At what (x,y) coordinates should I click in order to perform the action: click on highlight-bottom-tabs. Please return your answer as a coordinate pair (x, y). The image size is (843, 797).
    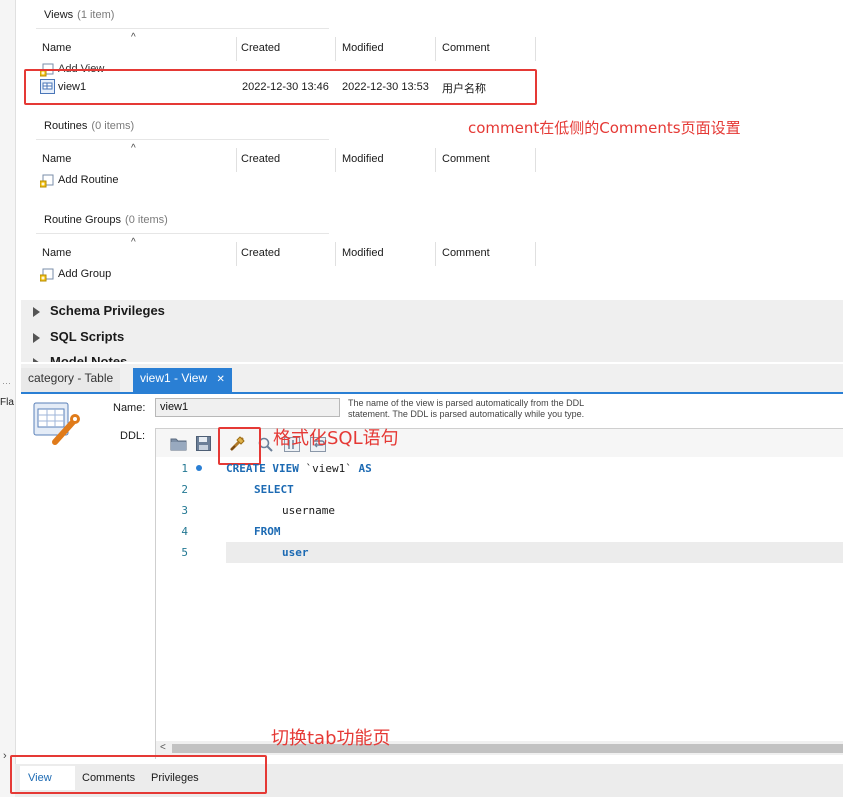
    Looking at the image, I should click on (138, 774).